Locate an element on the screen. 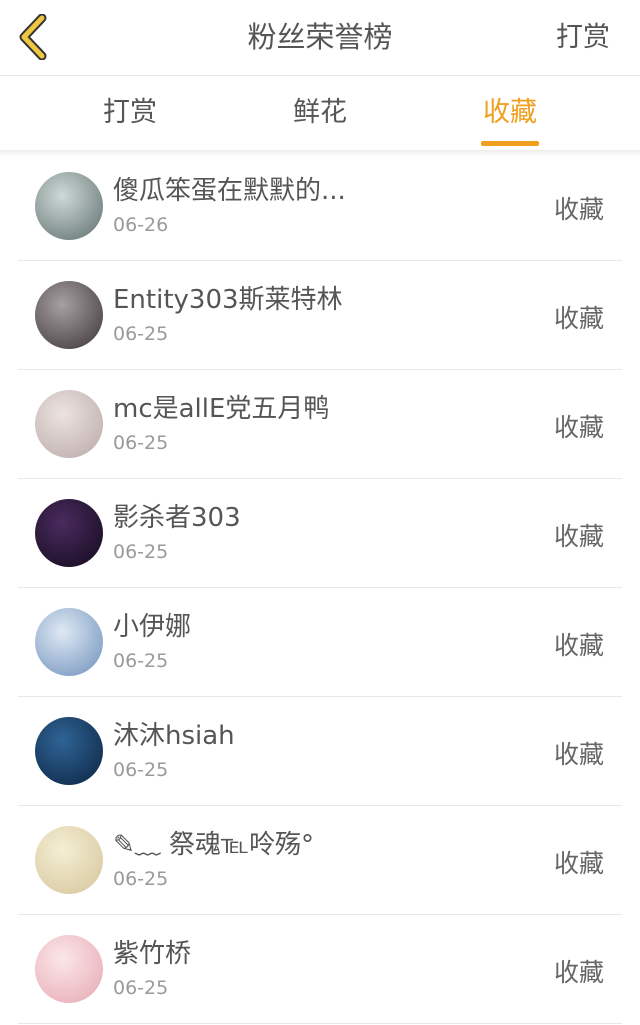  list-item: mc是allE党五月鸭 06-25 收藏 is located at coordinates (320, 424).